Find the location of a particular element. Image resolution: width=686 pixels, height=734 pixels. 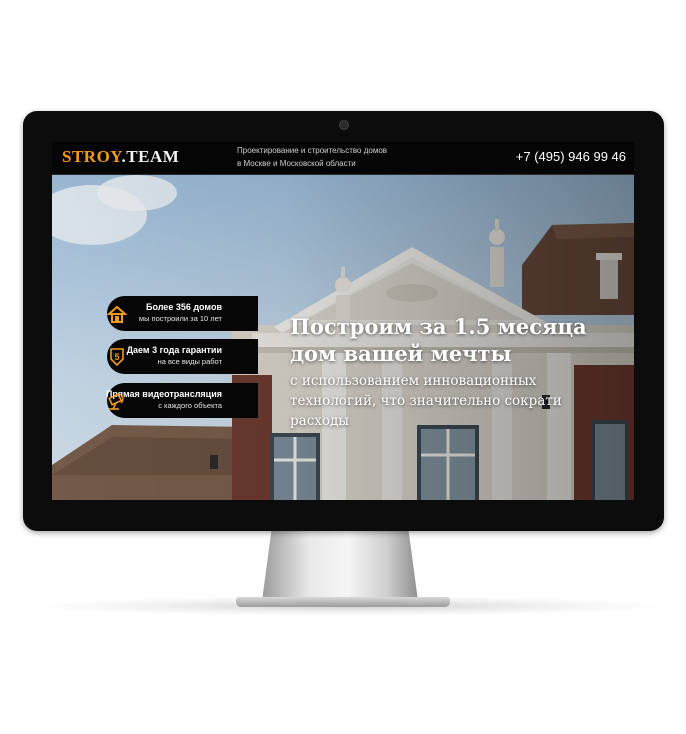

hero-subtext-line-2: технологий, что значительно сократи is located at coordinates (426, 401).